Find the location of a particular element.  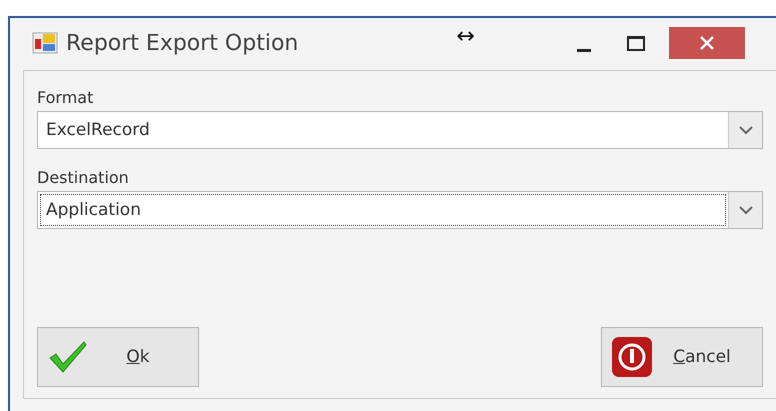

window-title: Report Export Option is located at coordinates (182, 43).